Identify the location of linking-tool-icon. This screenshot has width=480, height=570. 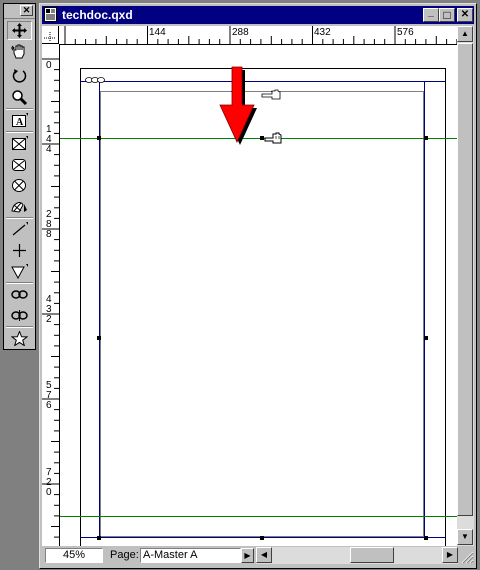
(19, 294).